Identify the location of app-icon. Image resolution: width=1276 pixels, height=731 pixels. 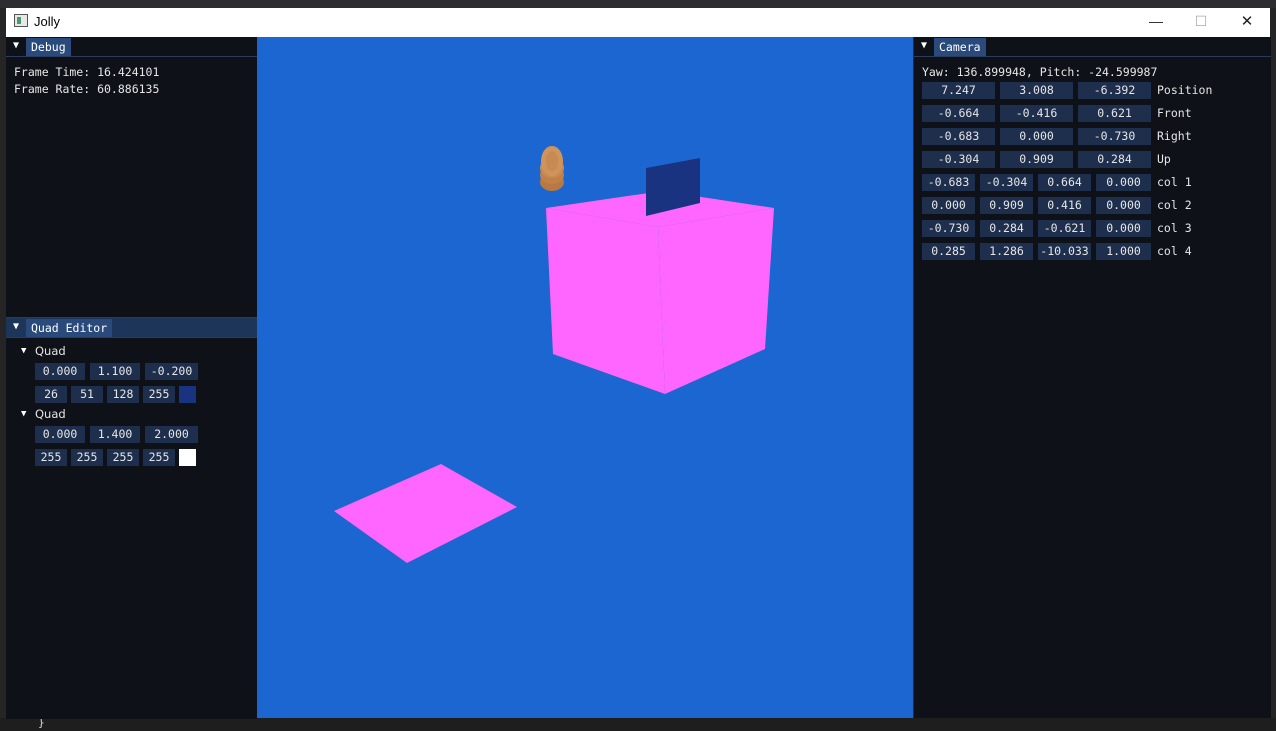
(21, 20).